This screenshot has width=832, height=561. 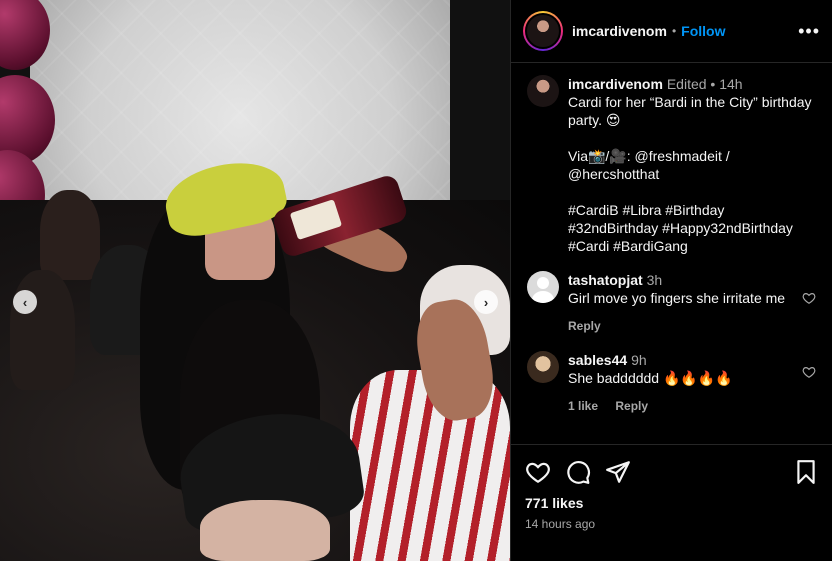 I want to click on comment-time: 3h, so click(x=654, y=280).